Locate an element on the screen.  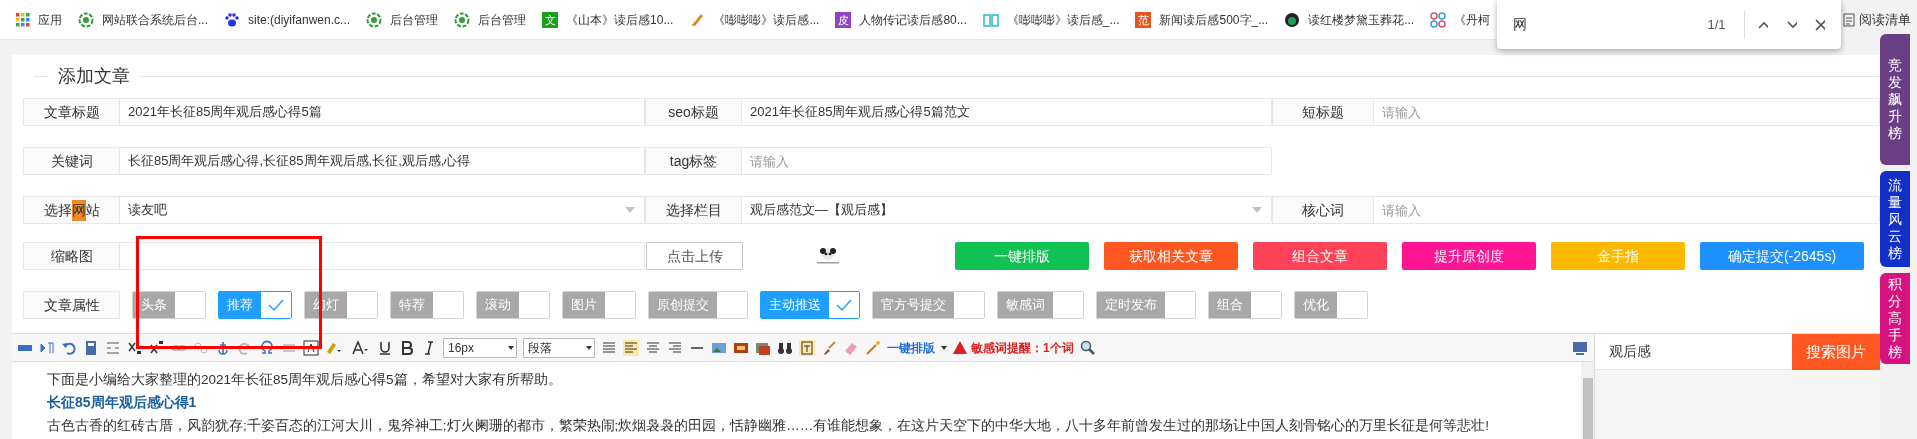
letter-icon: 文 is located at coordinates (550, 19).